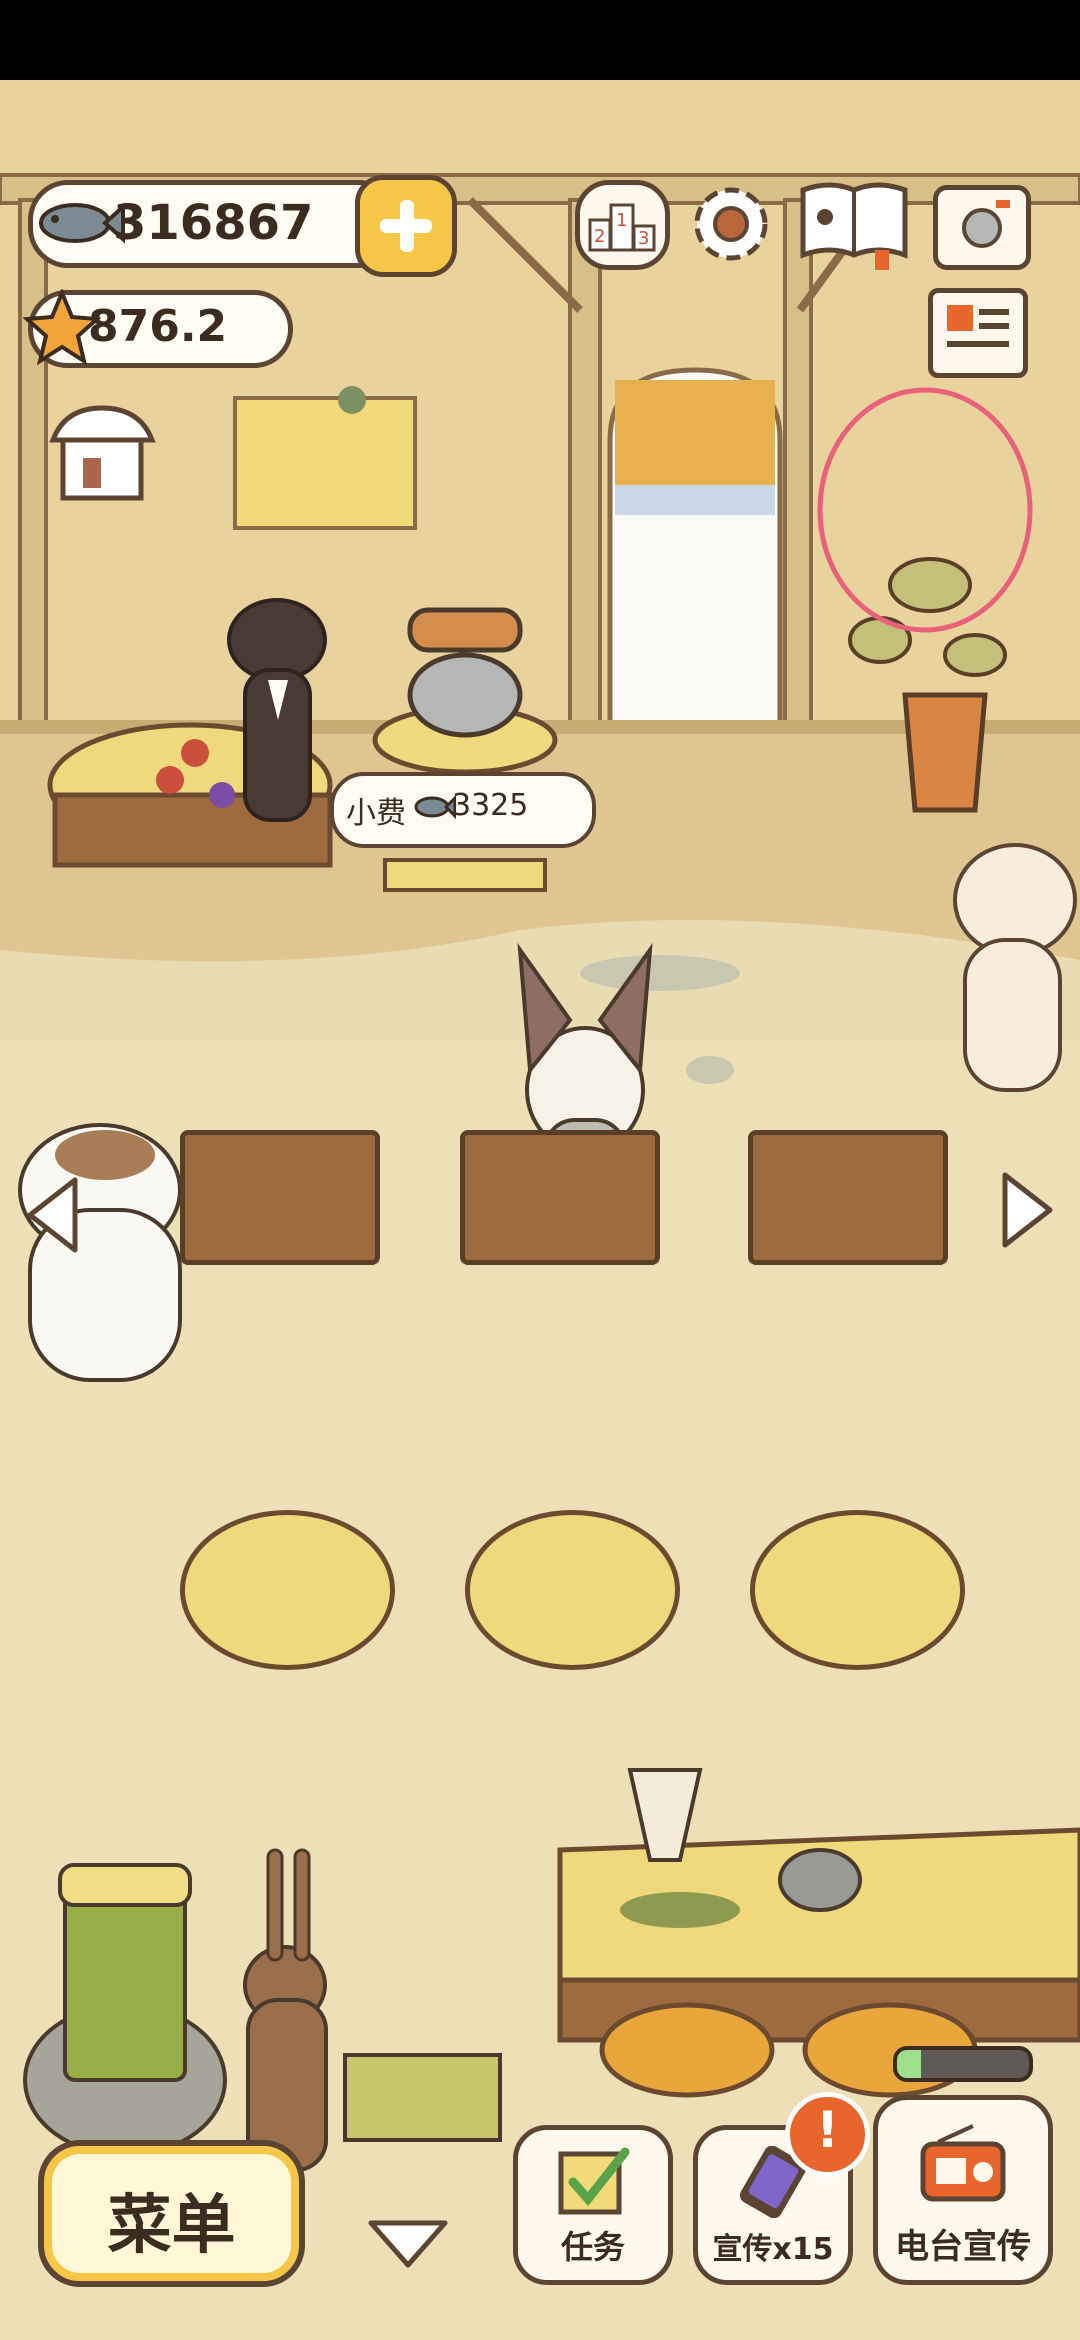  Describe the element at coordinates (599, 236) in the screenshot. I see `svg-text: 2` at that location.